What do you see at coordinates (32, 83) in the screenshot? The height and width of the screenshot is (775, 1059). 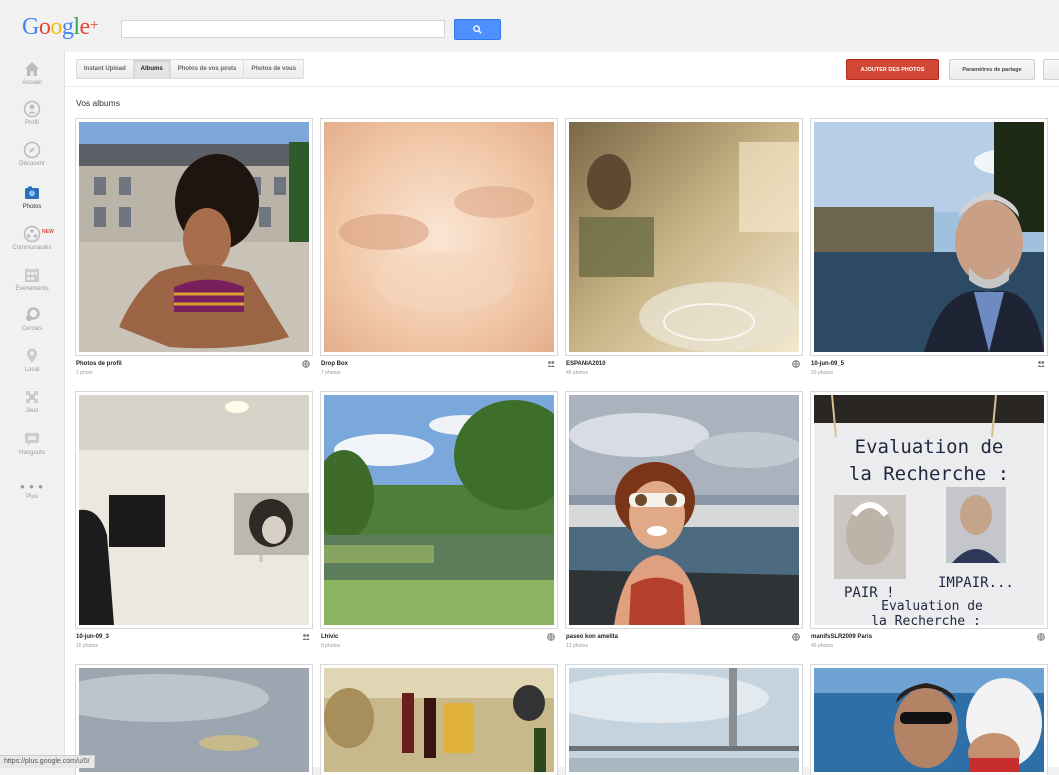 I see `nav-label: Accueil` at bounding box center [32, 83].